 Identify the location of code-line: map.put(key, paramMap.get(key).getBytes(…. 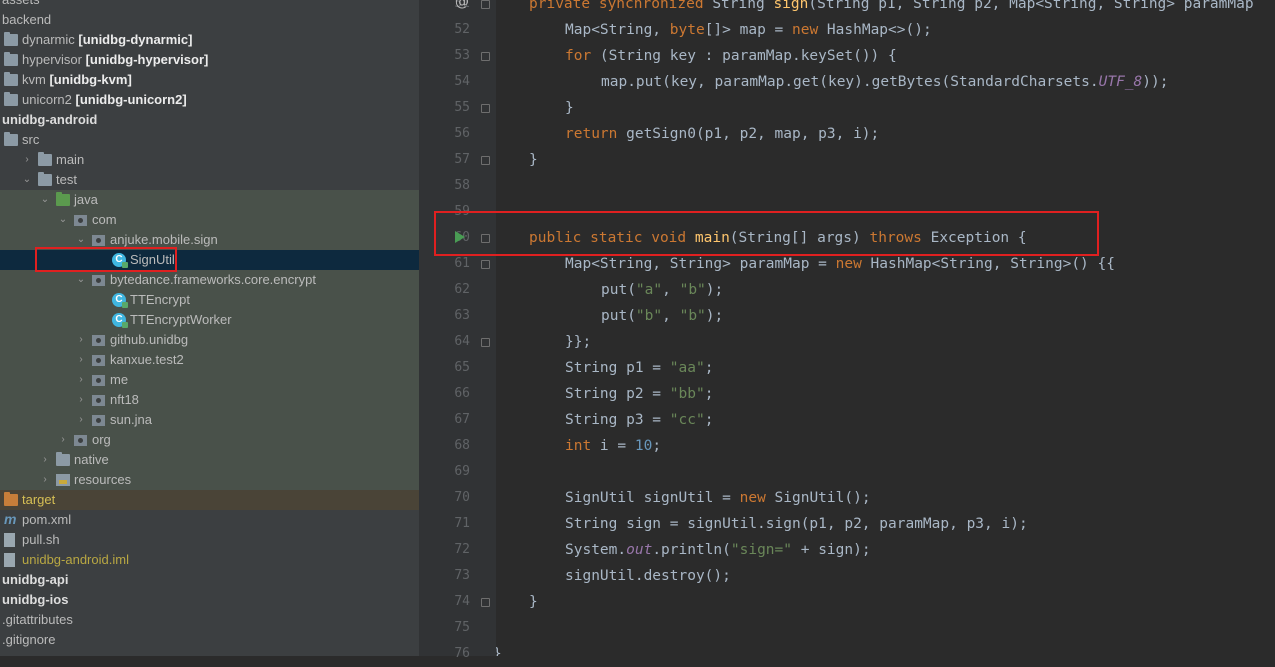
(884, 82).